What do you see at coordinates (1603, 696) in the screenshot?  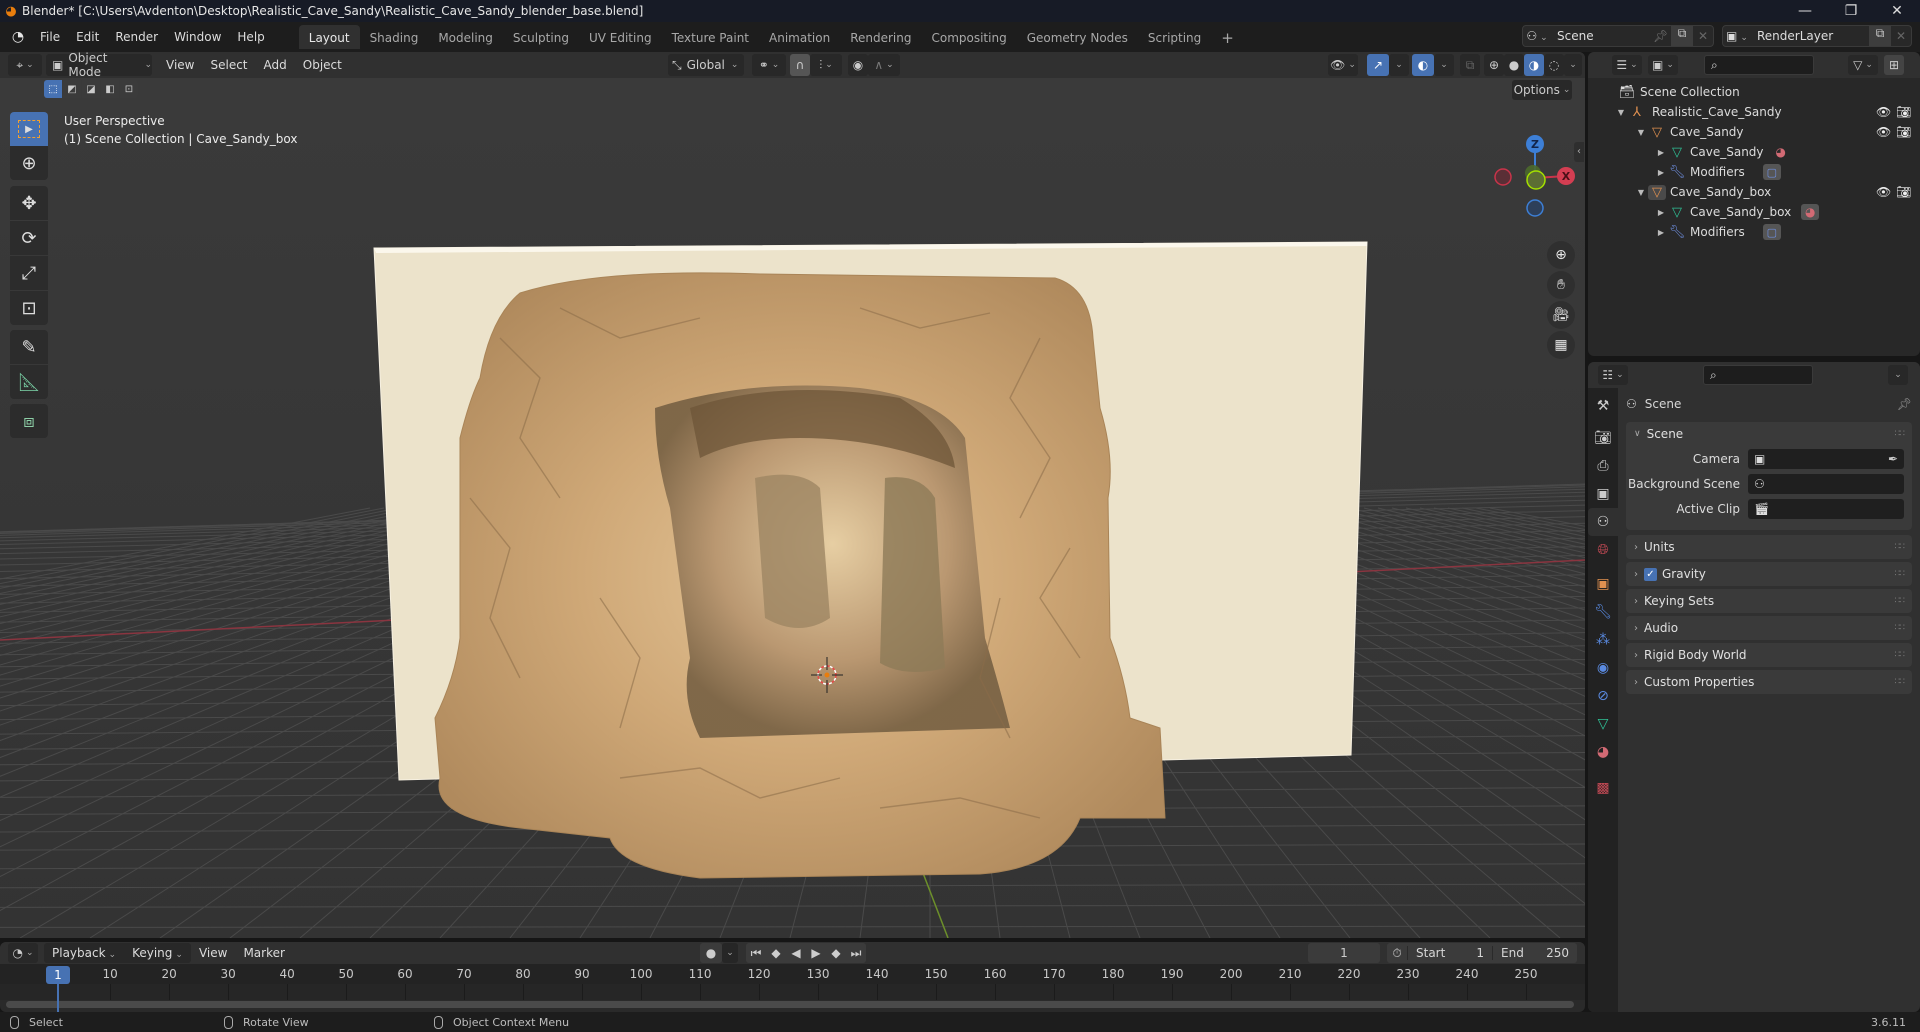 I see `tab-constraints: ⊘` at bounding box center [1603, 696].